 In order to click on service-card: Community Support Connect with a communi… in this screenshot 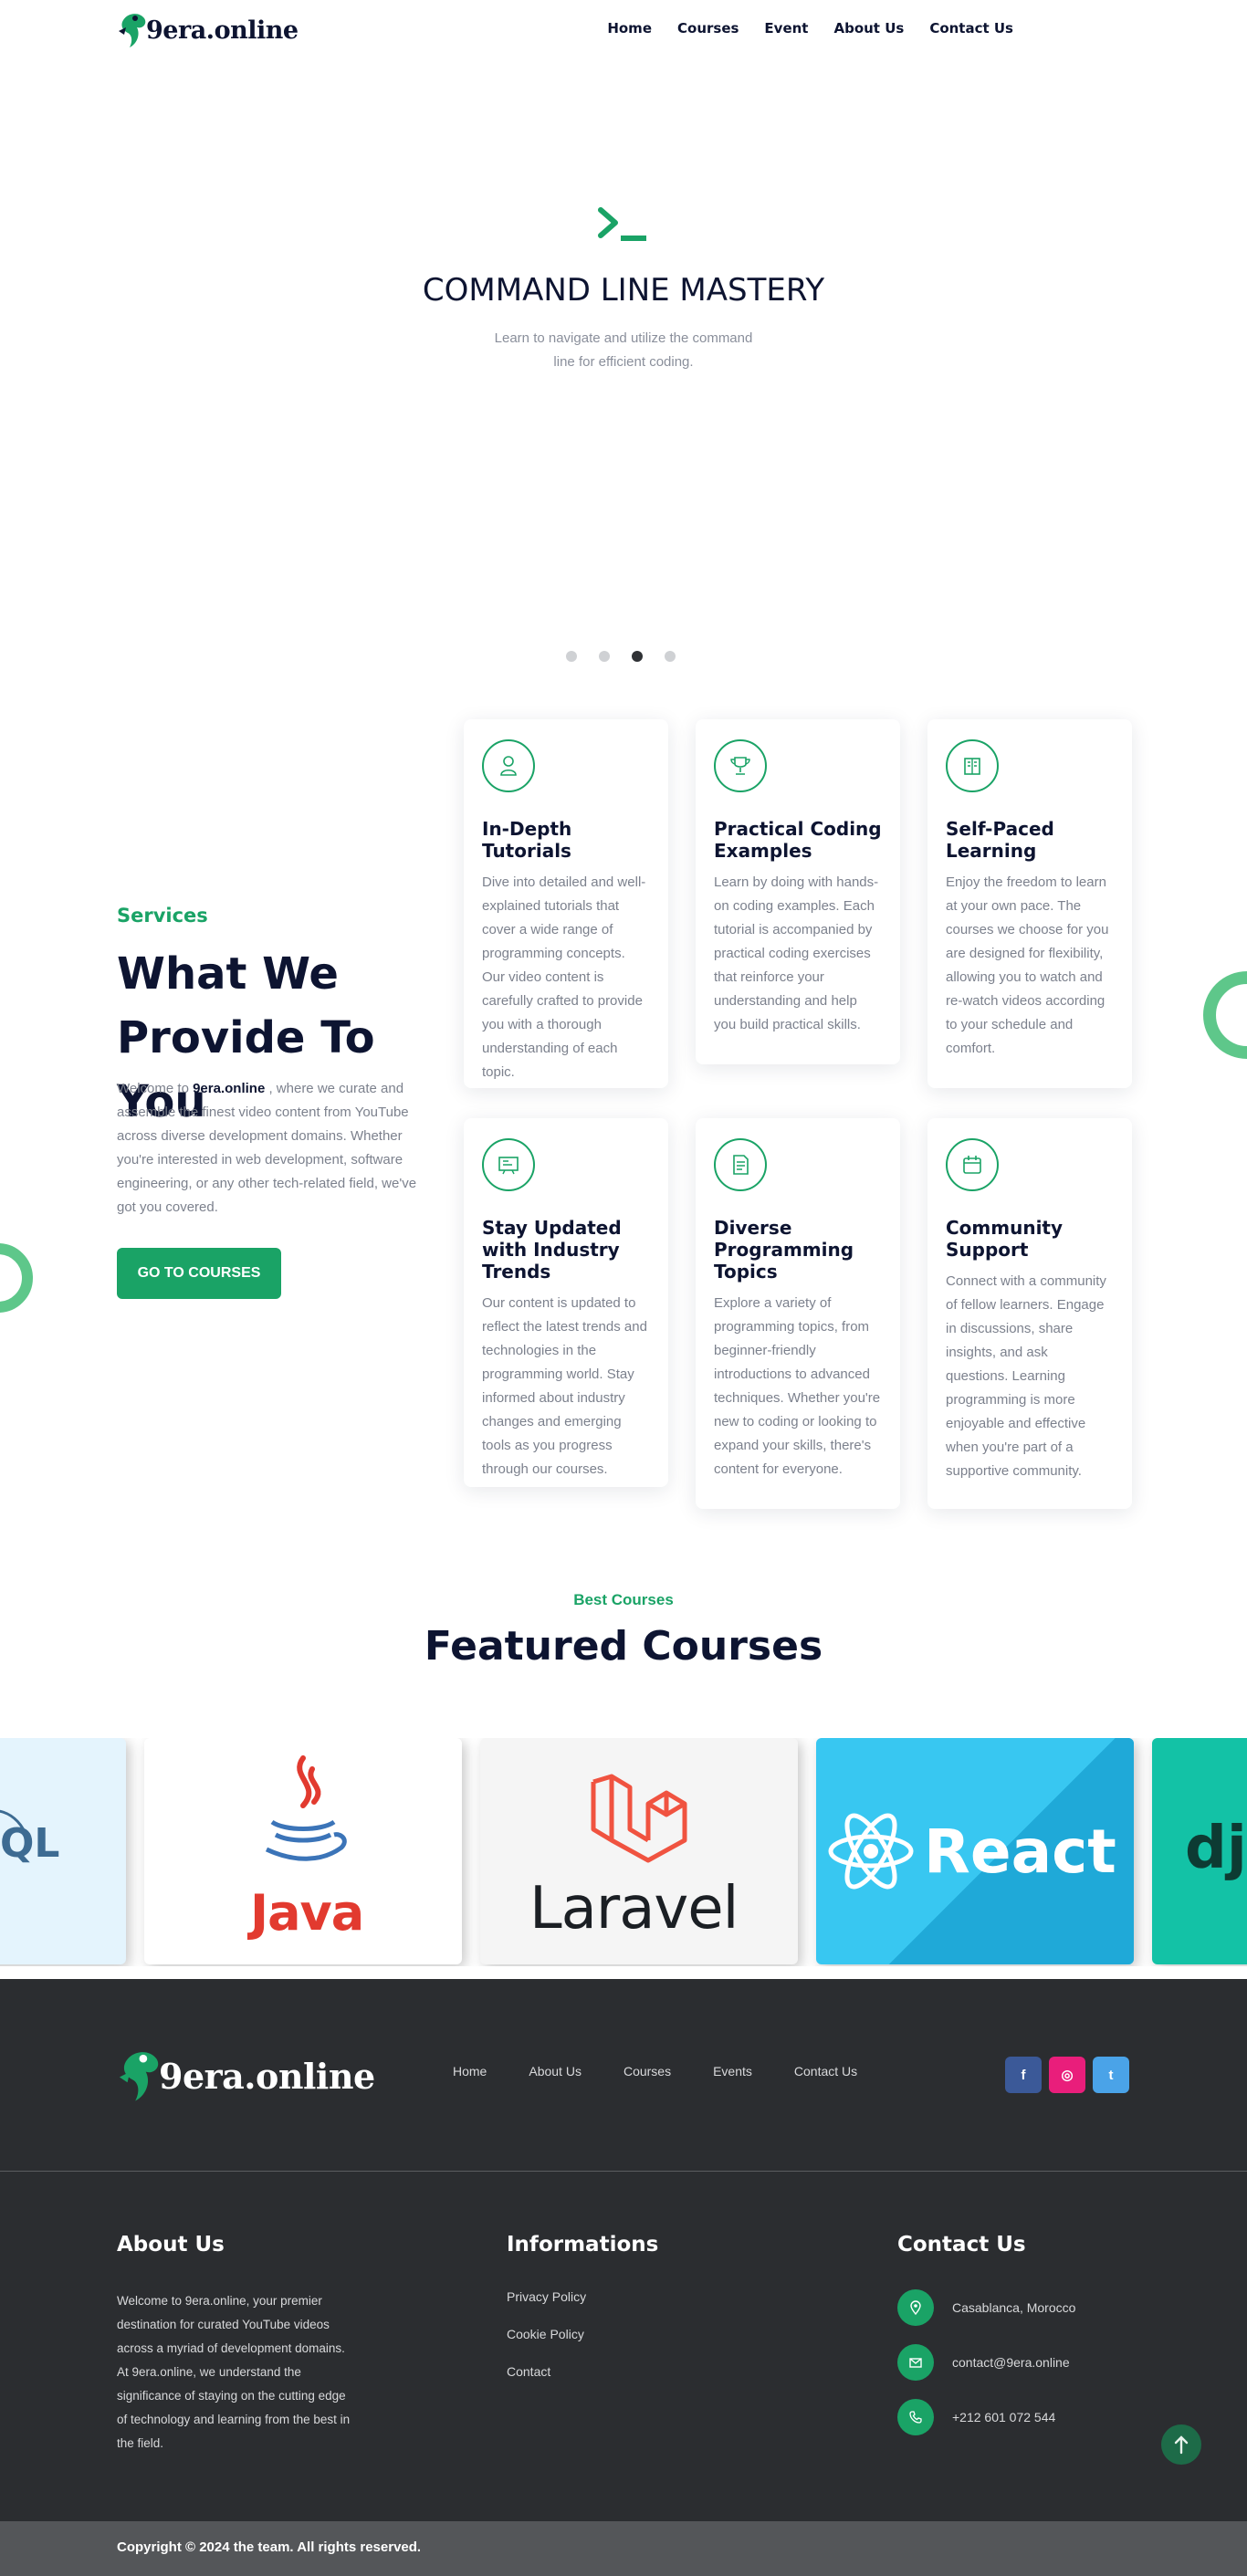, I will do `click(1029, 1313)`.